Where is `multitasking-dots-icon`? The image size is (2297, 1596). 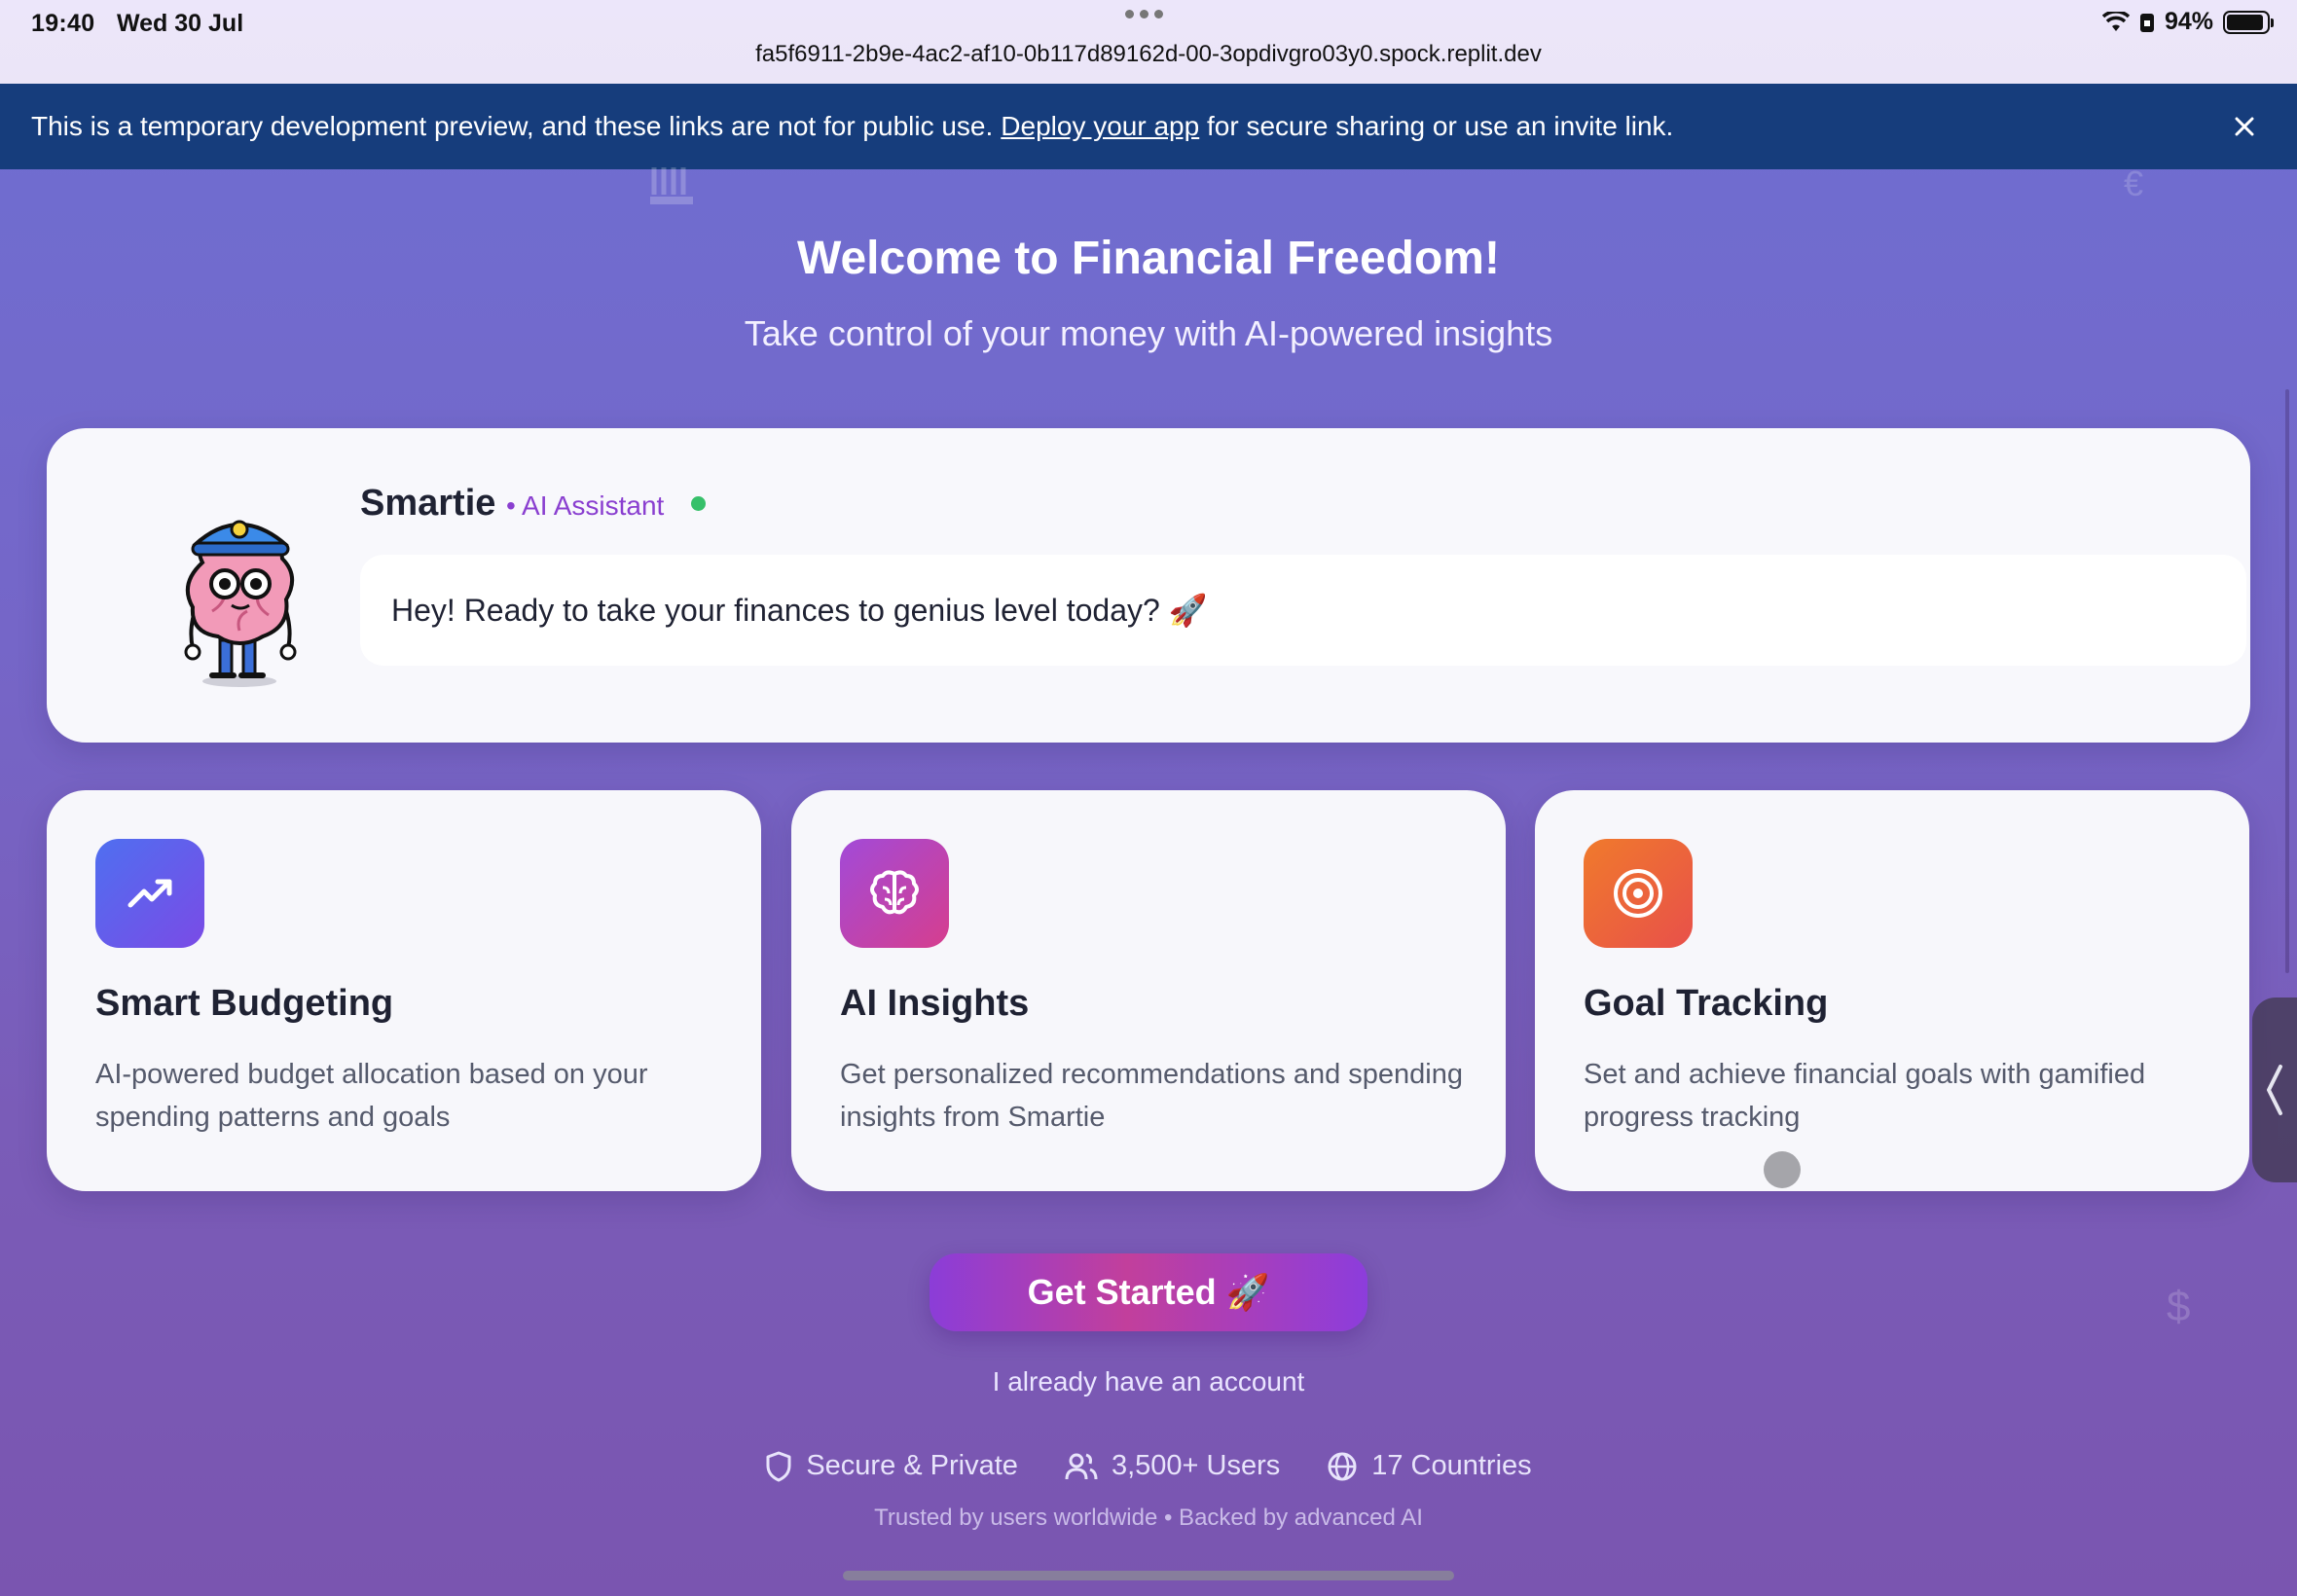
multitasking-dots-icon is located at coordinates (1144, 14).